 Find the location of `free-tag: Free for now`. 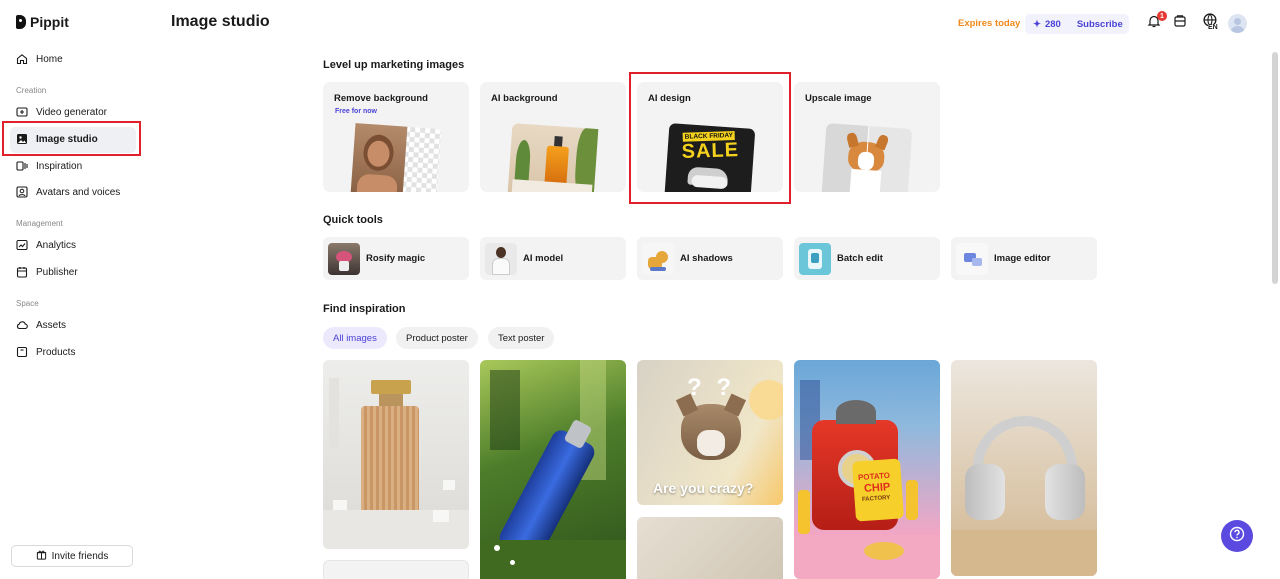

free-tag: Free for now is located at coordinates (356, 111).